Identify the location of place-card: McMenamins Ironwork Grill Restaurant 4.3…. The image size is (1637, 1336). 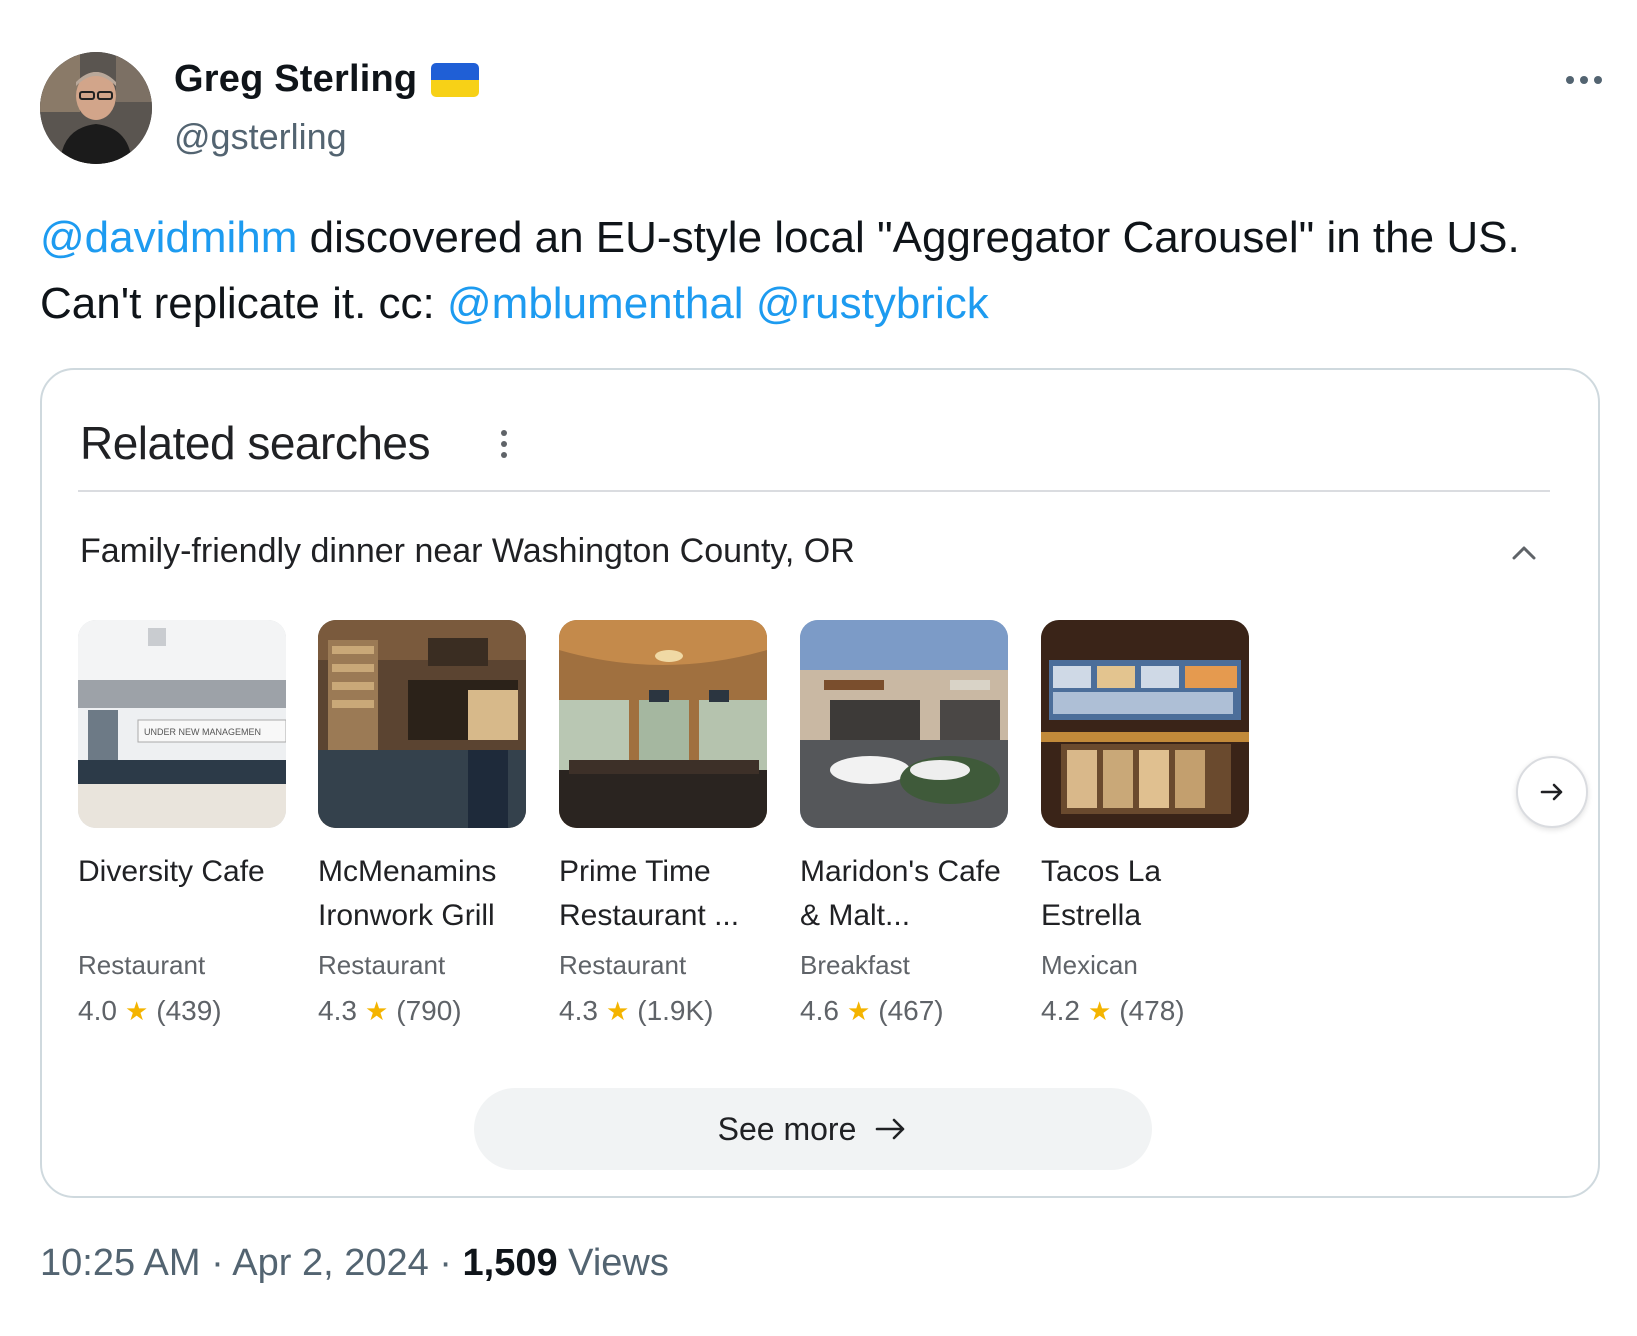
(423, 823).